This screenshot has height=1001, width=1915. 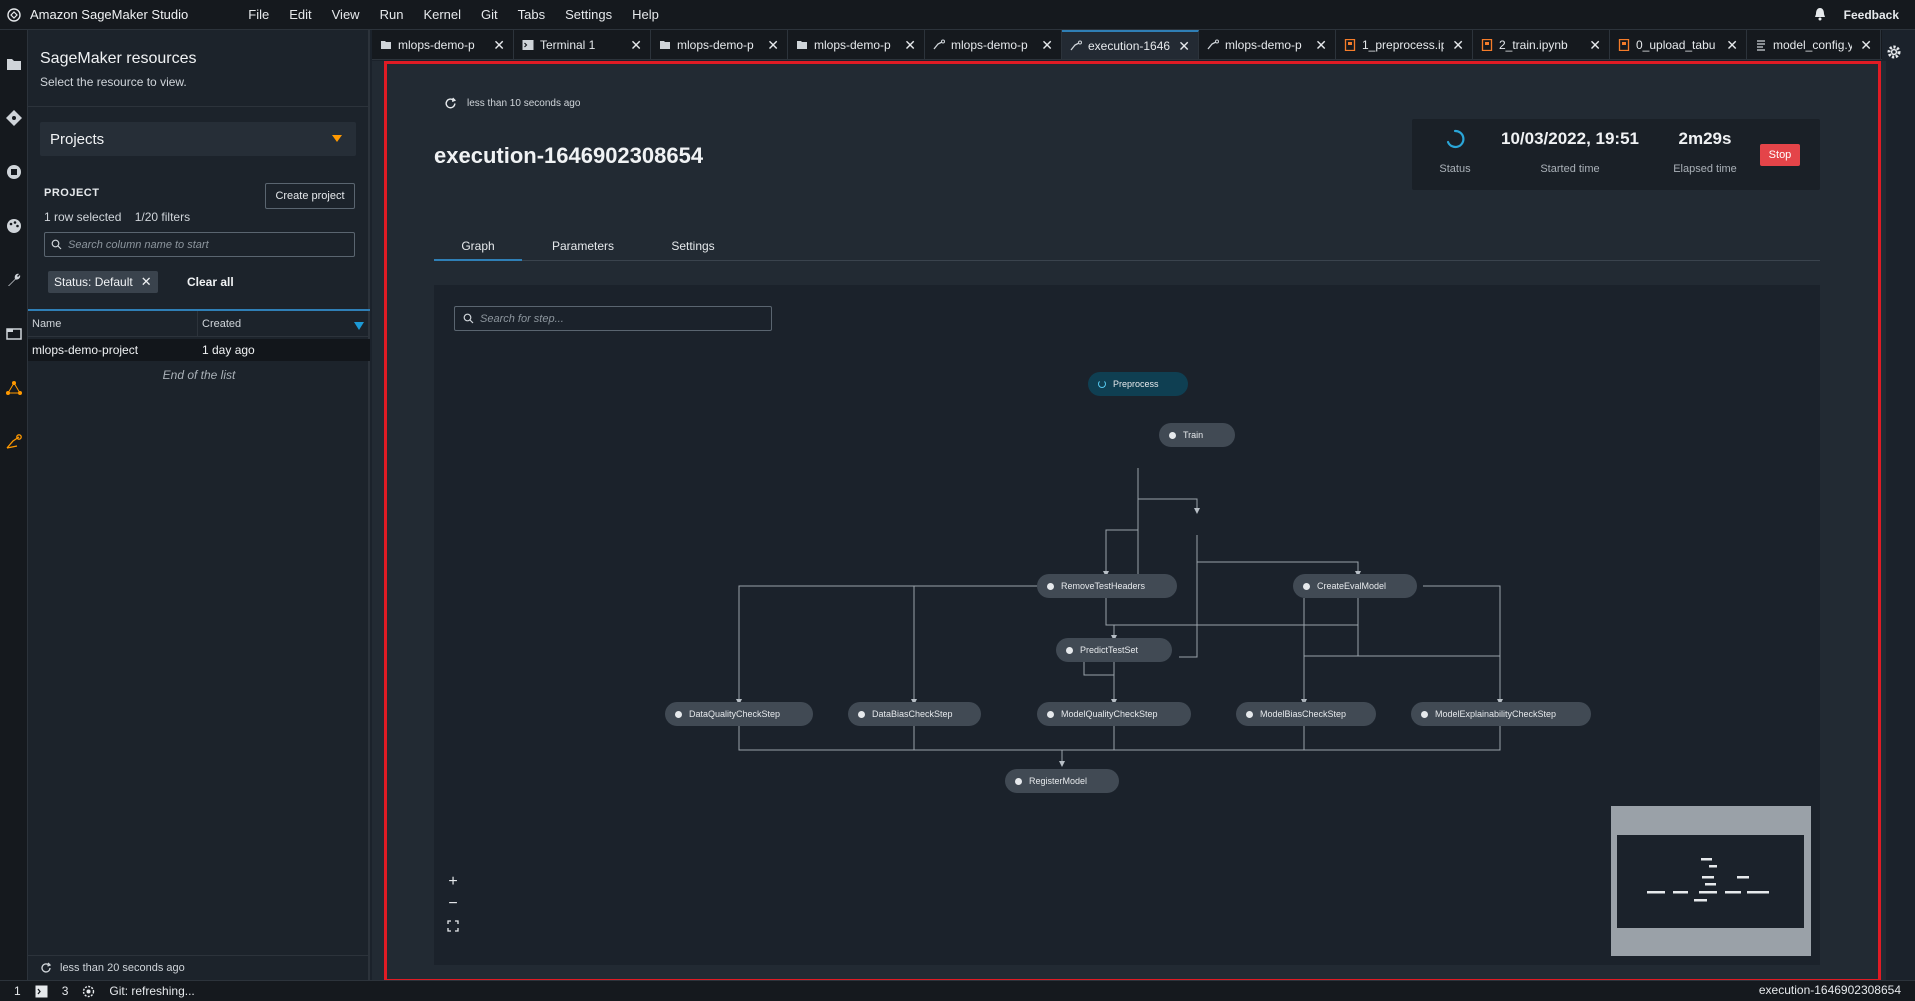 I want to click on palette-icon, so click(x=14, y=226).